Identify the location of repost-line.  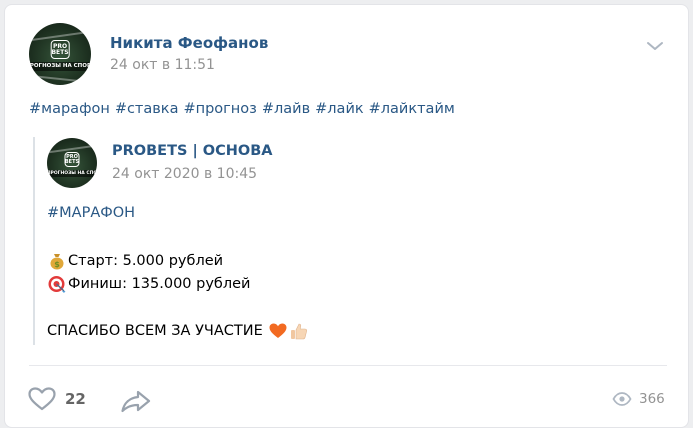
(34, 241).